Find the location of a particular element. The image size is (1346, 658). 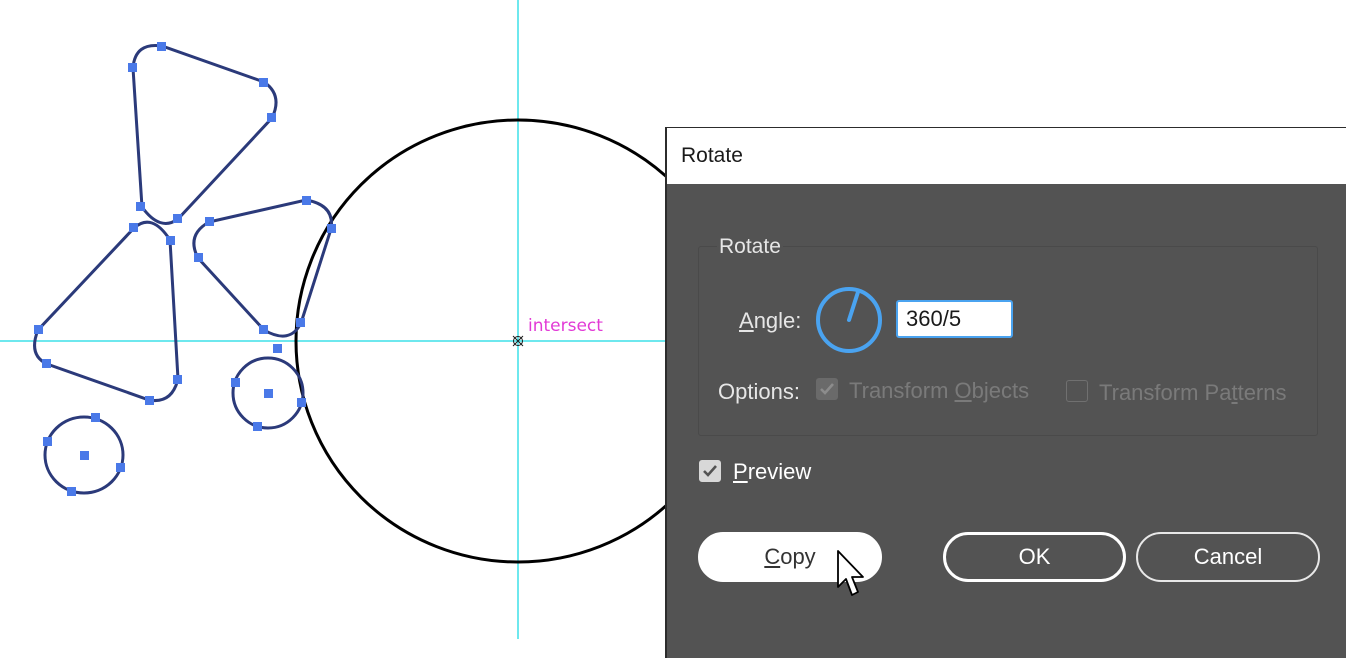

preview-label: Preview is located at coordinates (772, 471).